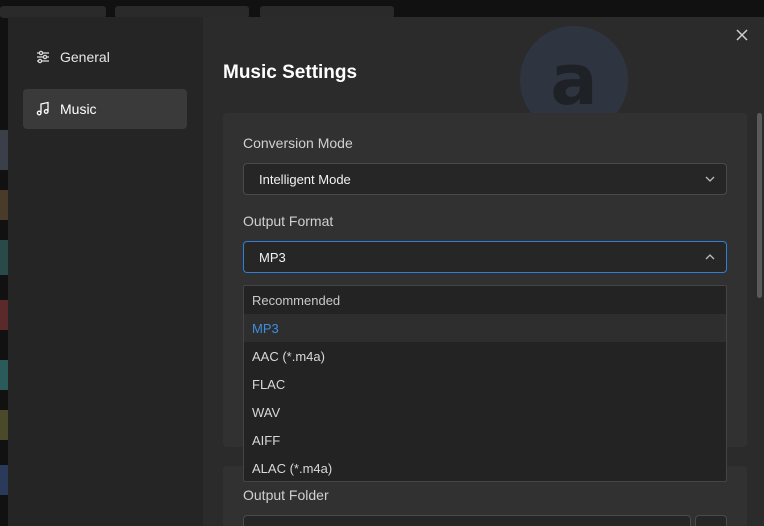 The height and width of the screenshot is (526, 764). Describe the element at coordinates (290, 72) in the screenshot. I see `page-title: Music Settings` at that location.